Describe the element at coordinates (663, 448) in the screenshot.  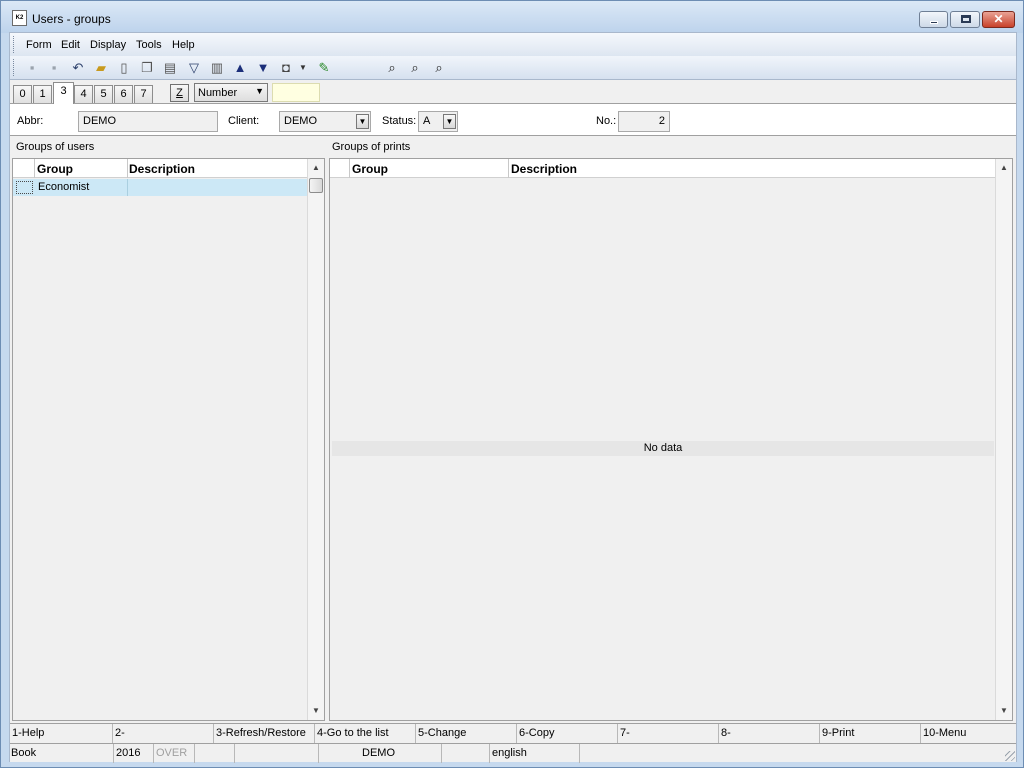
I see `no-data-message: No data` at that location.